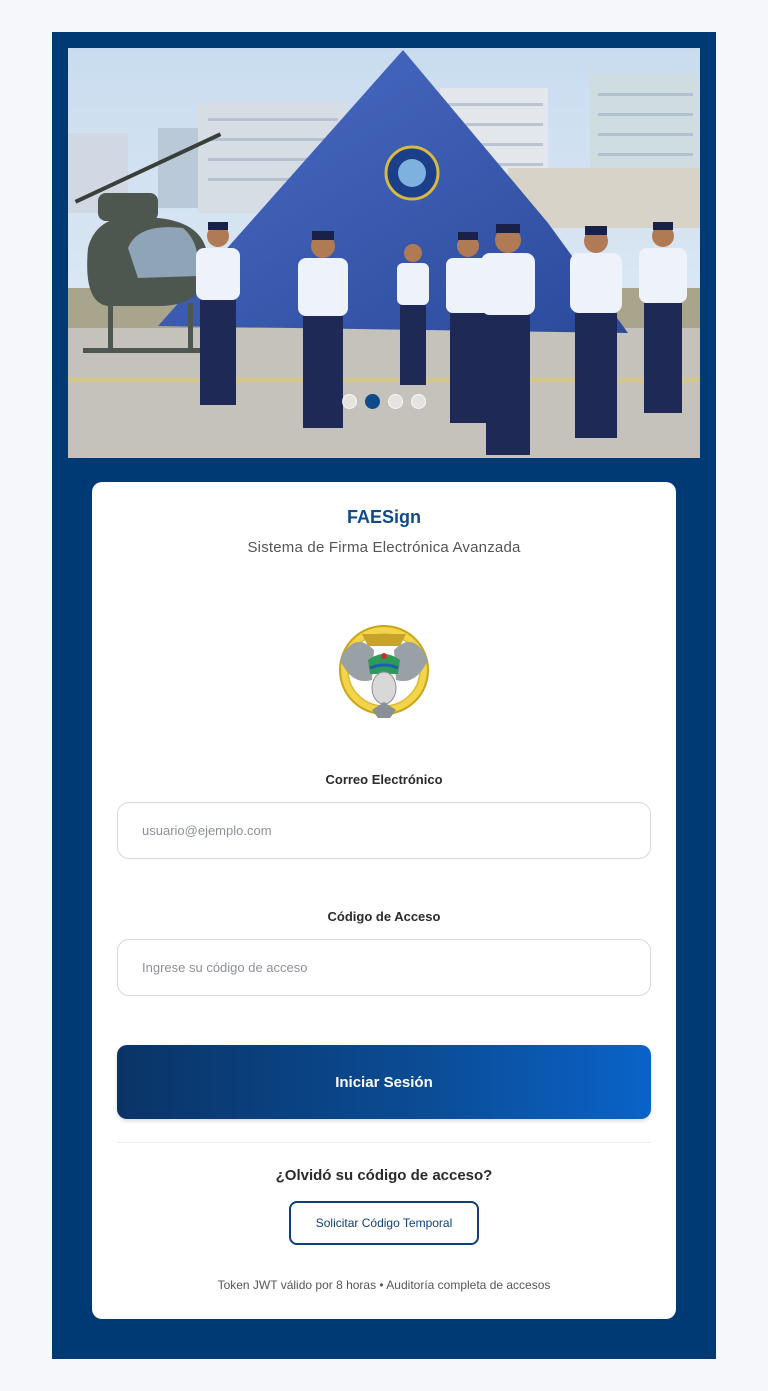 Image resolution: width=768 pixels, height=1391 pixels. I want to click on app-subtitle: Sistema de Firma Electrónica Avanzada, so click(384, 547).